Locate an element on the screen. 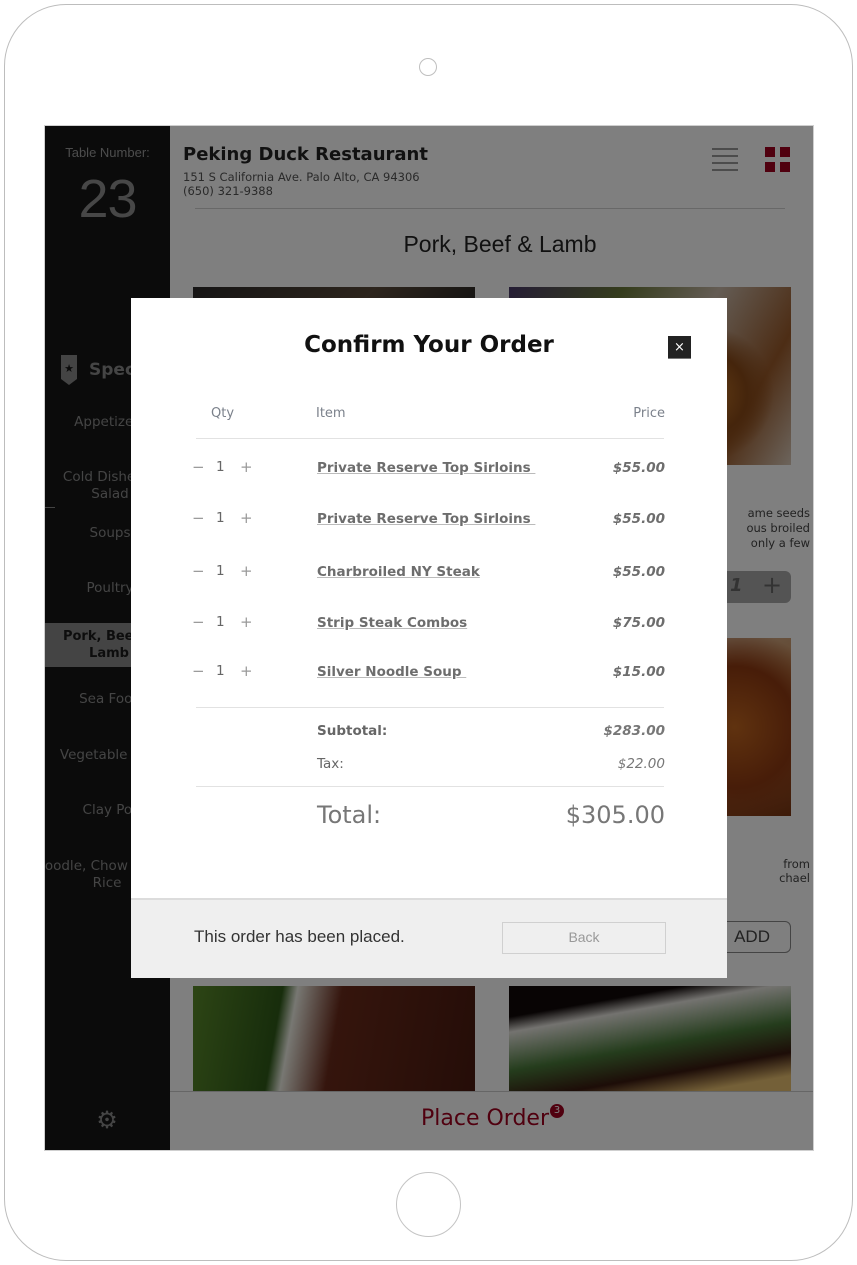 Image resolution: width=857 pixels, height=1265 pixels. back-button: Back is located at coordinates (584, 938).